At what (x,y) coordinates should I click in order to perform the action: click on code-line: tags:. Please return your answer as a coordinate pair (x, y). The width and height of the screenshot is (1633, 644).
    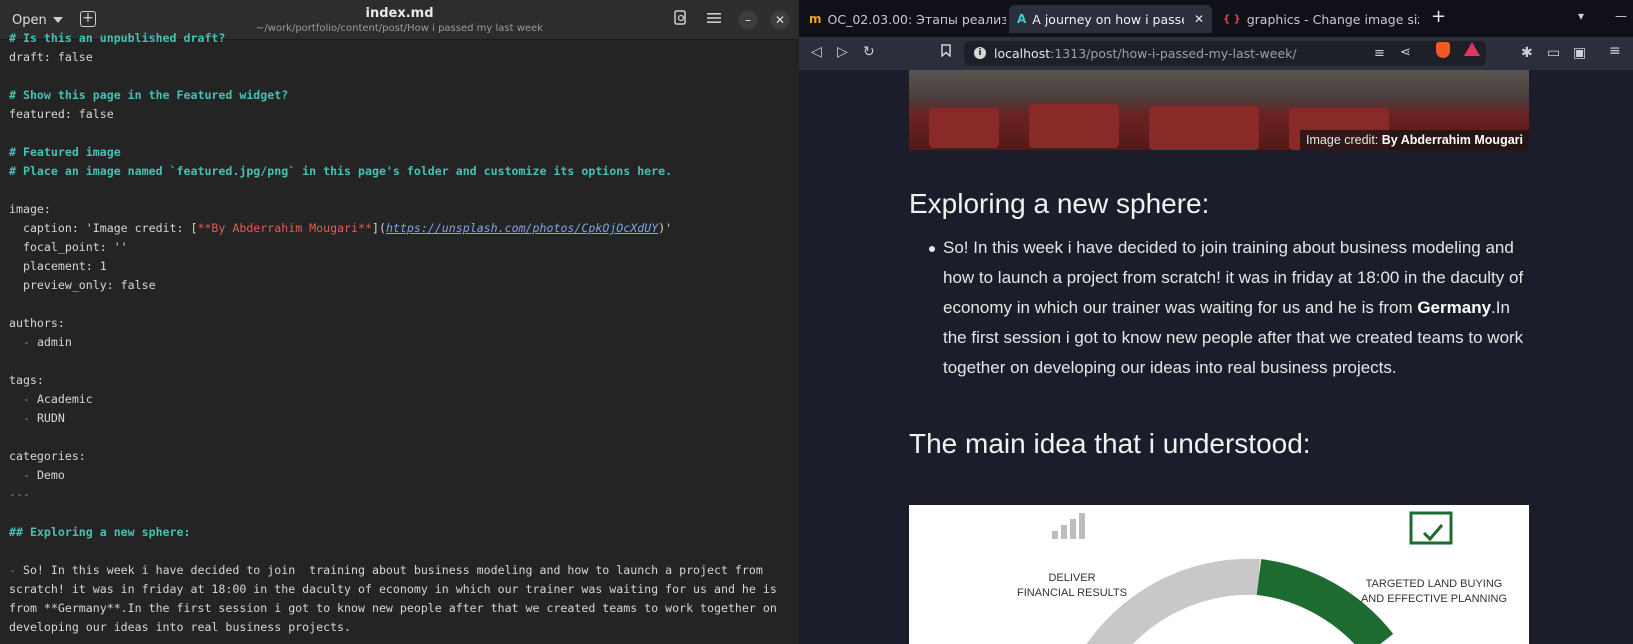
    Looking at the image, I should click on (26, 380).